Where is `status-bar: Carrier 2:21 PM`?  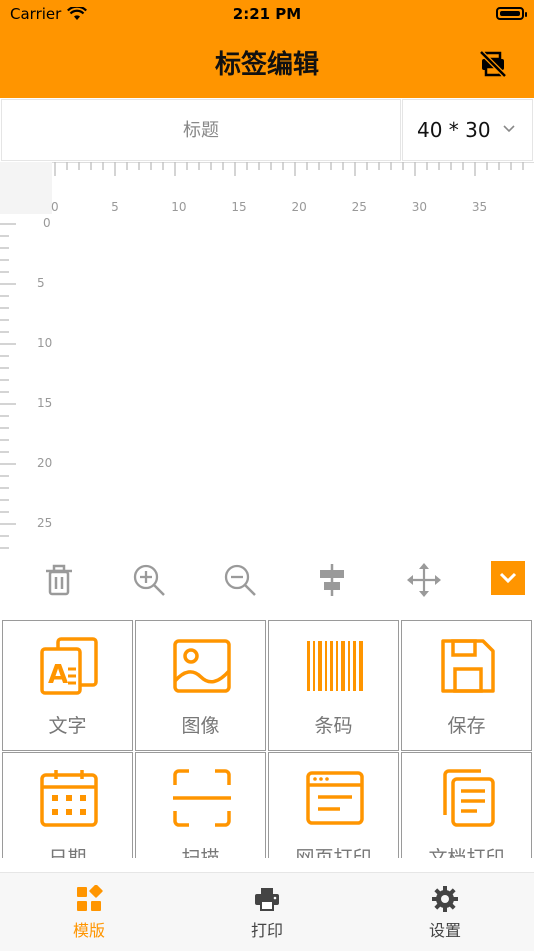
status-bar: Carrier 2:21 PM is located at coordinates (267, 14).